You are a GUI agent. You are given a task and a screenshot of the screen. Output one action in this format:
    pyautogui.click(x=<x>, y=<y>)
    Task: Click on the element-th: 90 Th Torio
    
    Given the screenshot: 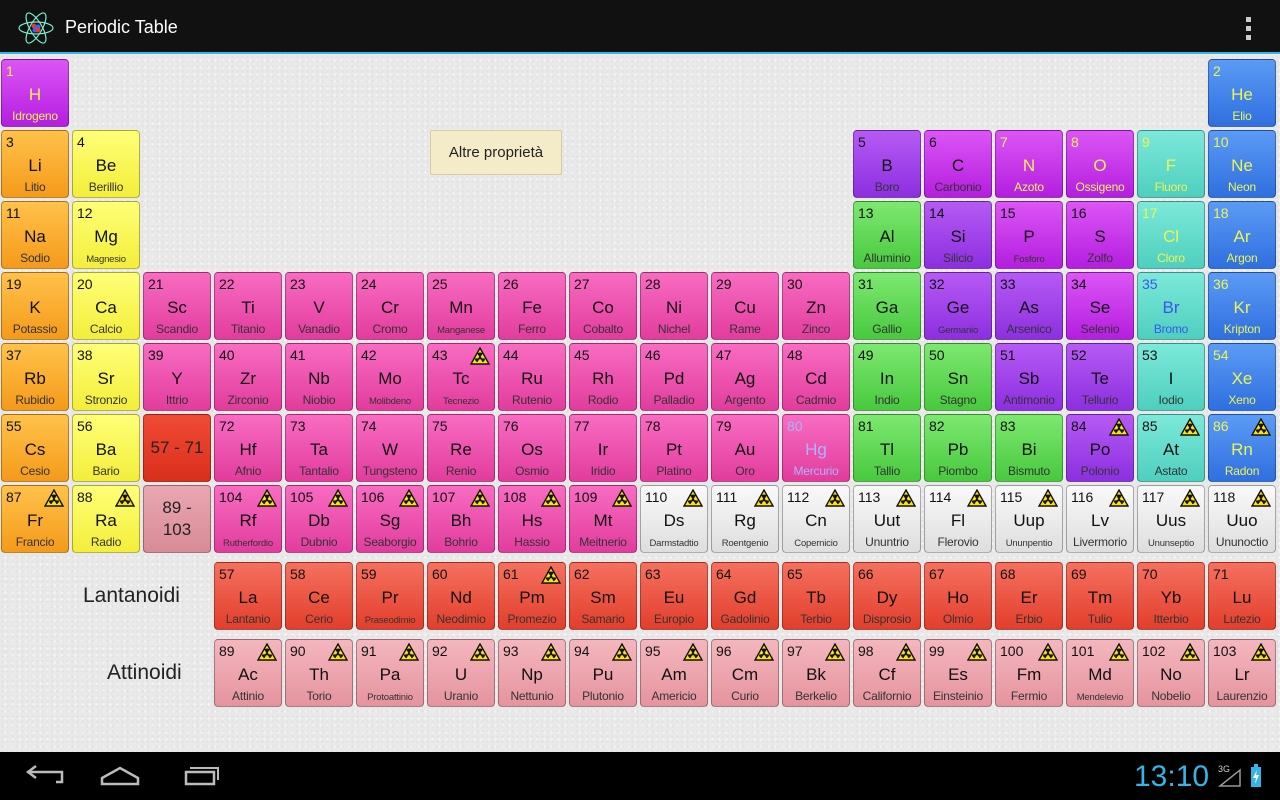 What is the action you would take?
    pyautogui.click(x=319, y=673)
    